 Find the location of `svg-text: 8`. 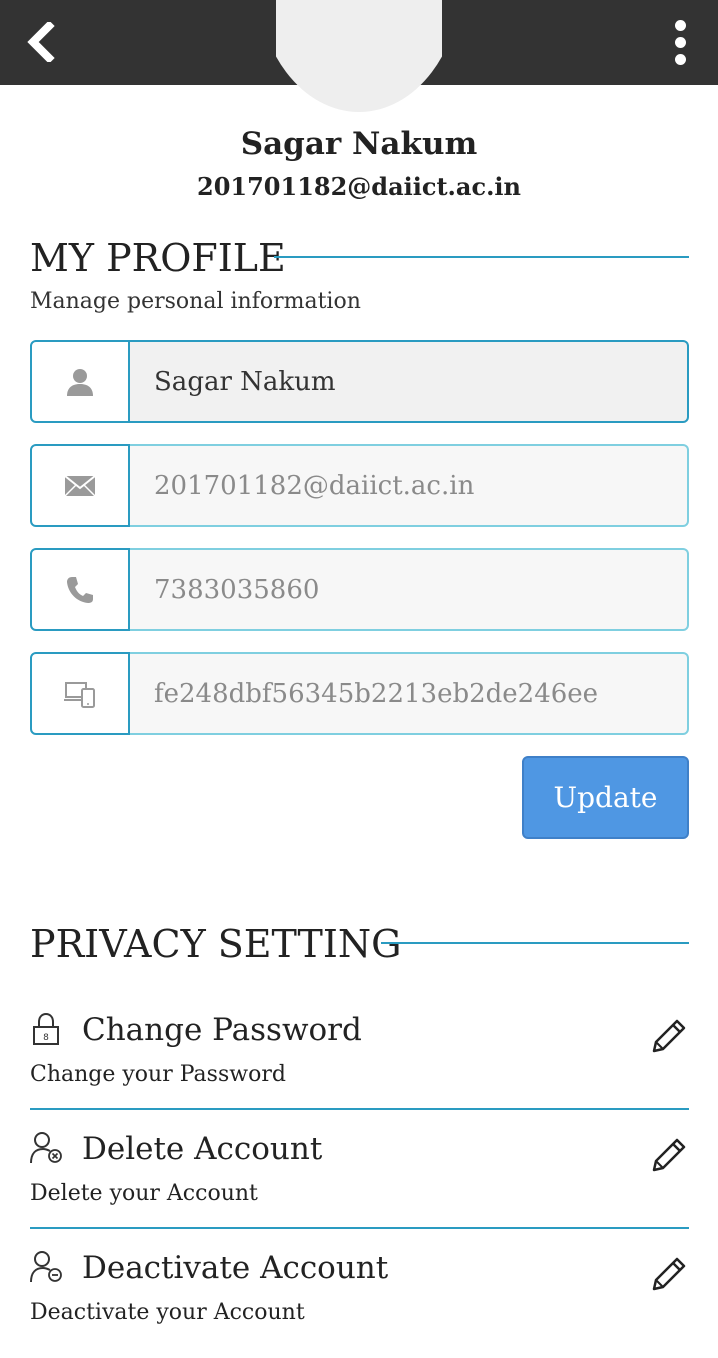

svg-text: 8 is located at coordinates (46, 1038).